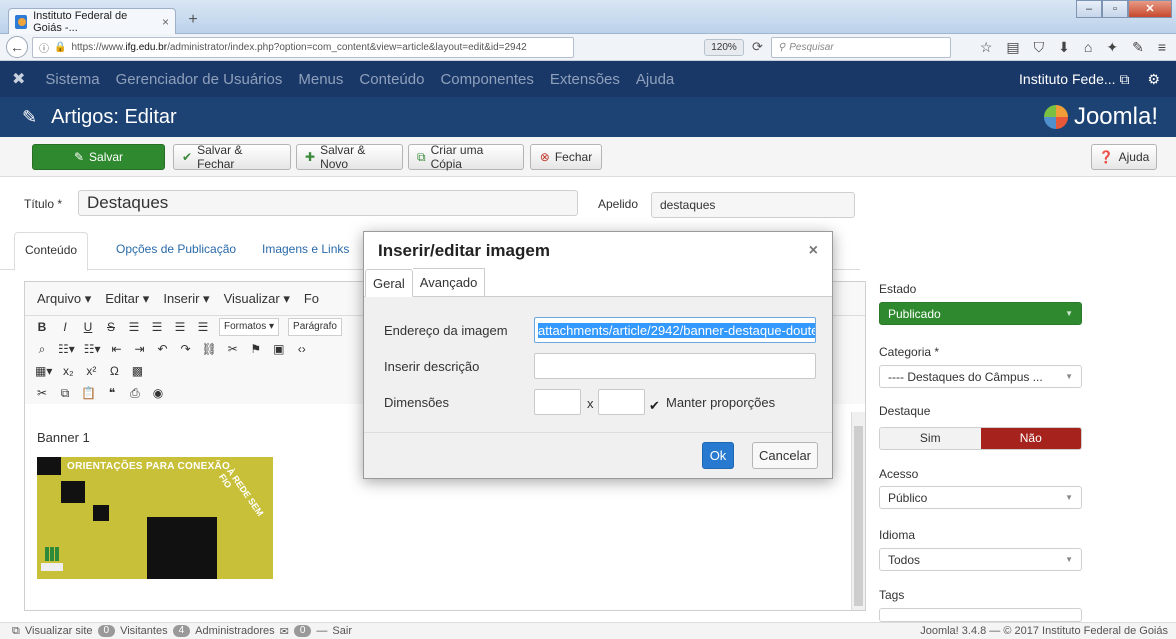  What do you see at coordinates (449, 282) in the screenshot?
I see `tab-avancado: Avançado` at bounding box center [449, 282].